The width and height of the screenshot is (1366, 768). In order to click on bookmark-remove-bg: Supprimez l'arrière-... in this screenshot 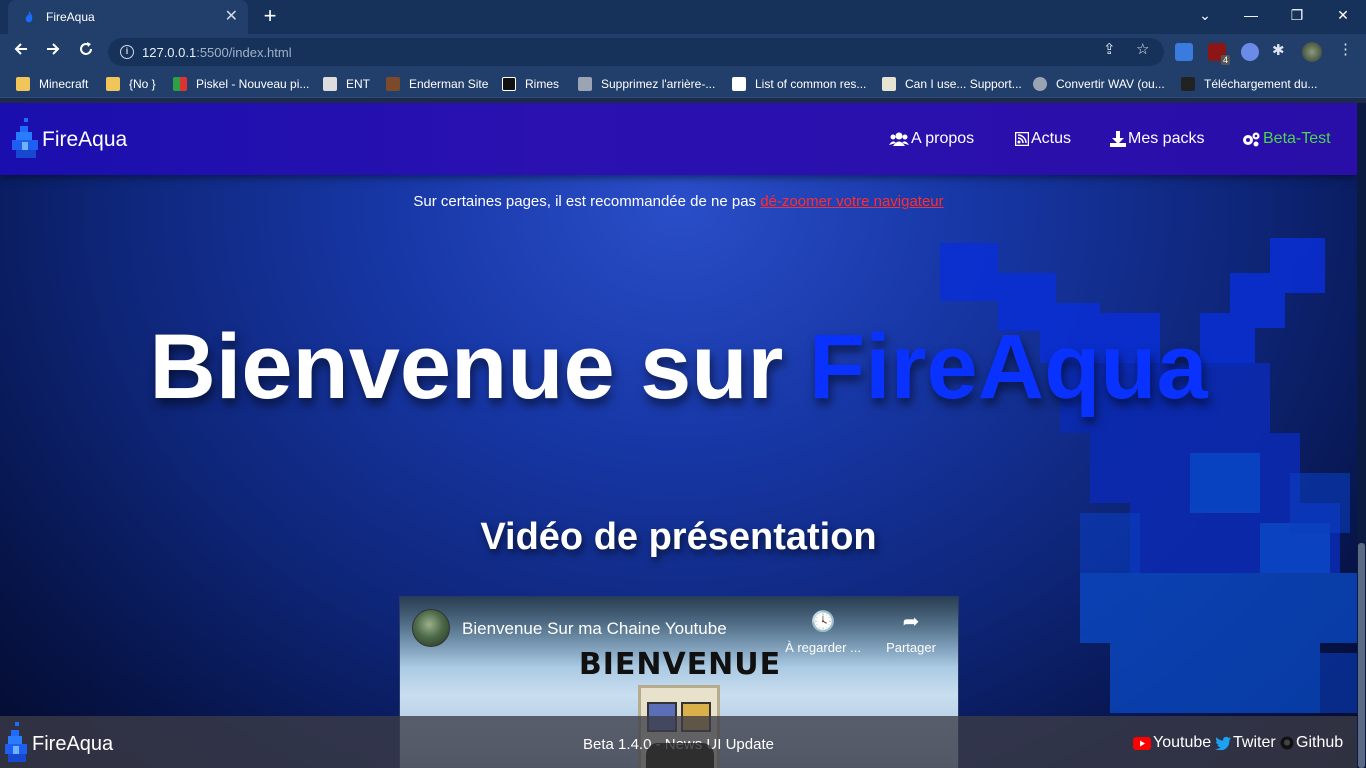, I will do `click(646, 84)`.